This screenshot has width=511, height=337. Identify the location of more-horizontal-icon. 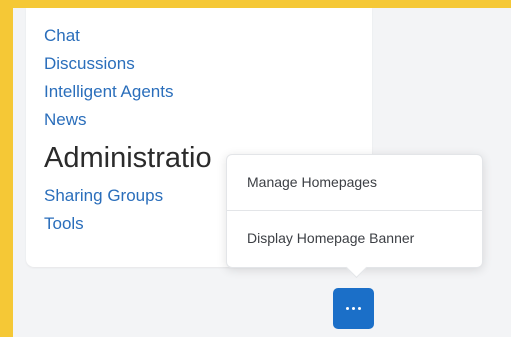
(353, 308).